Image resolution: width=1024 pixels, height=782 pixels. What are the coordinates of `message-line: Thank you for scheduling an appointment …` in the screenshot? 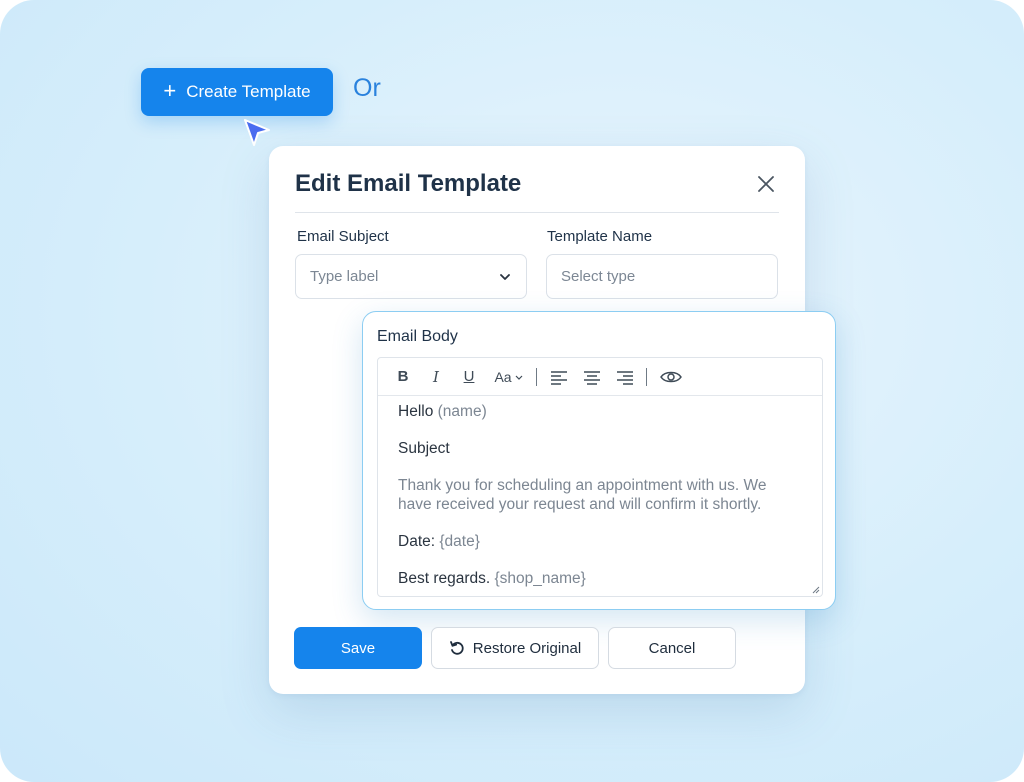 It's located at (582, 495).